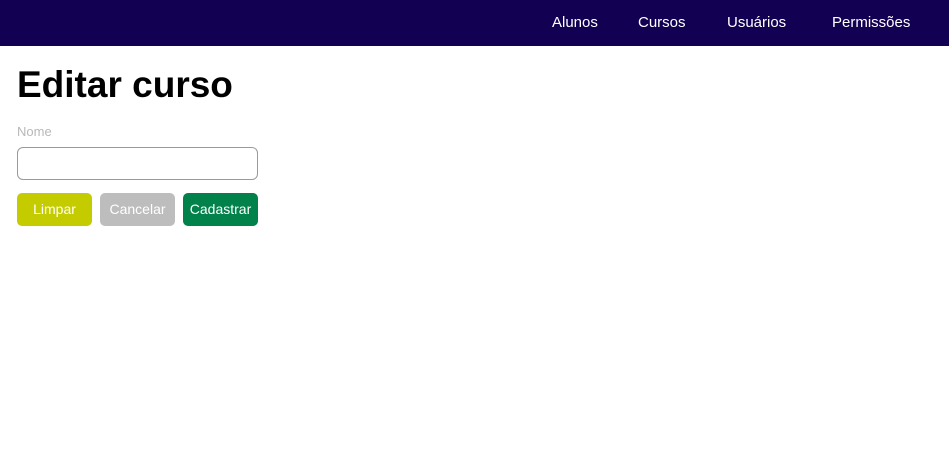 This screenshot has height=457, width=949. What do you see at coordinates (871, 23) in the screenshot?
I see `nav-item-permissoes: Permissões` at bounding box center [871, 23].